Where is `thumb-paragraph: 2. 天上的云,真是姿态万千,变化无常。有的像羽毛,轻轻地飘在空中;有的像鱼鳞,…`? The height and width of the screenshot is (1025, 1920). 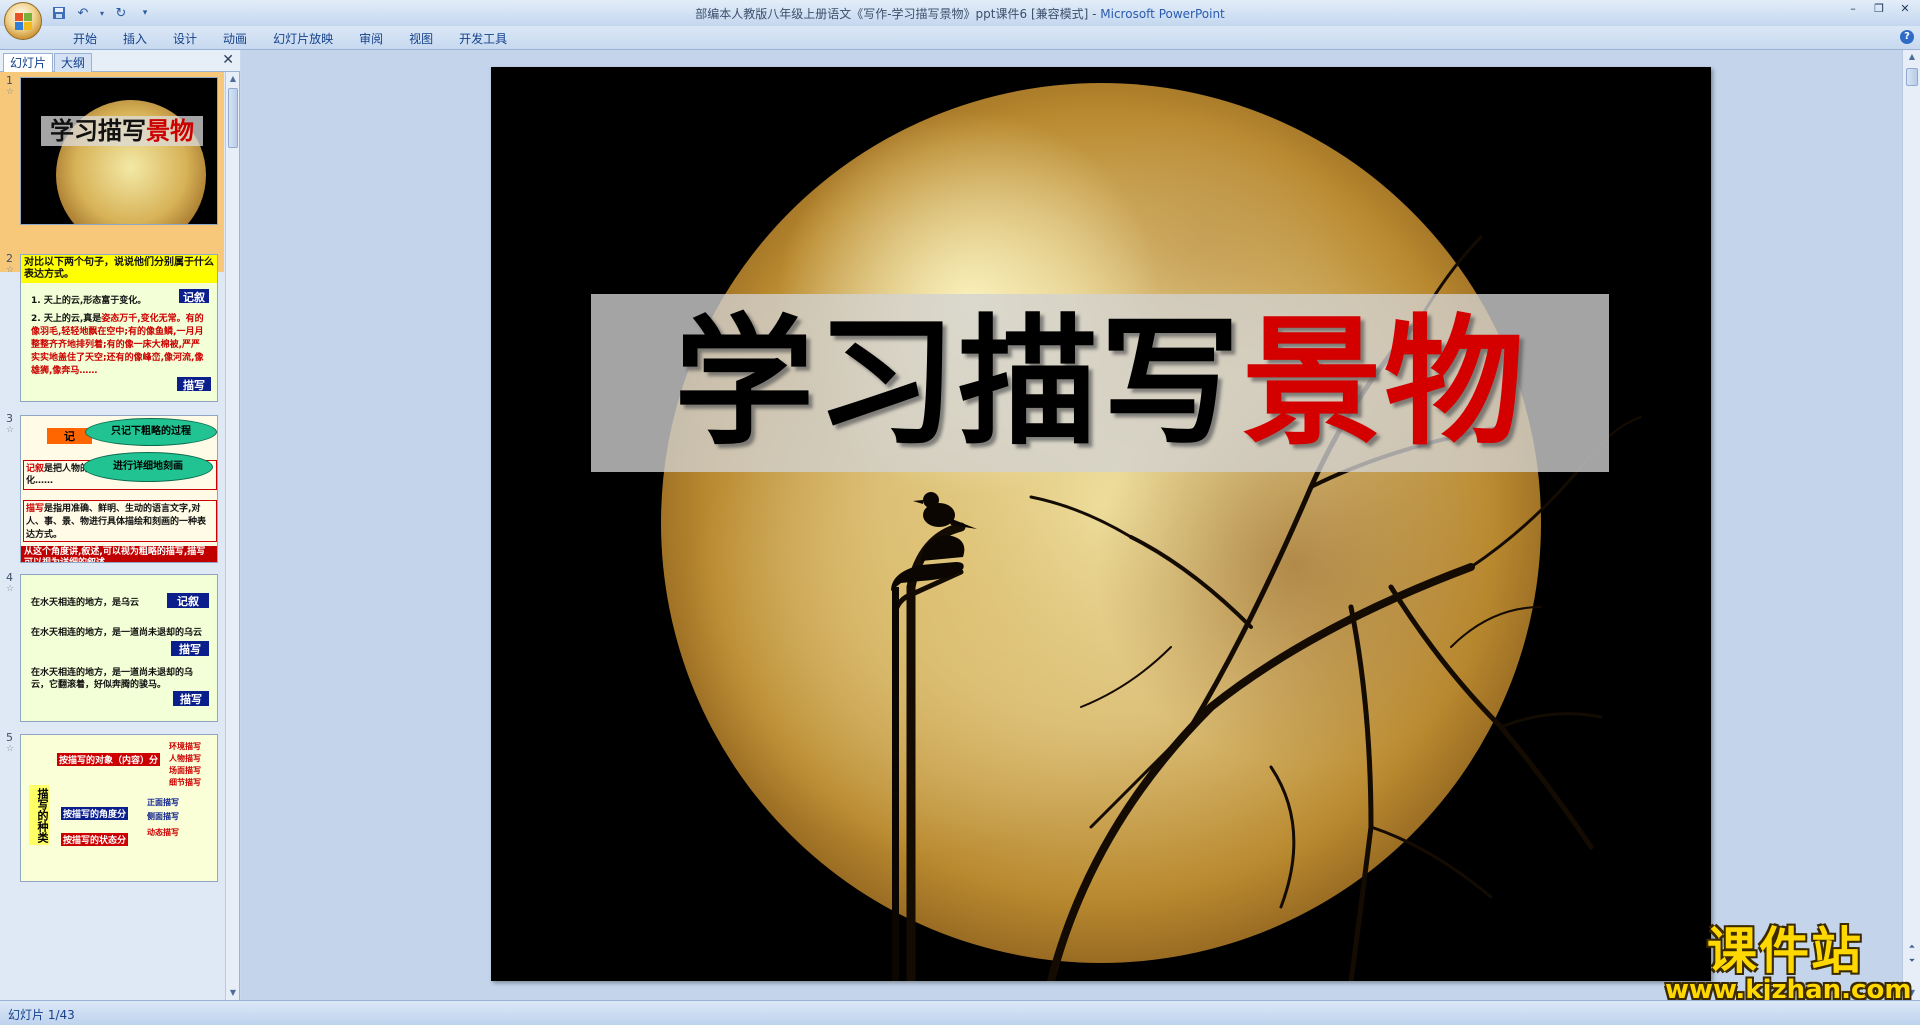
thumb-paragraph: 2. 天上的云,真是姿态万千,变化无常。有的像羽毛,轻轻地飘在空中;有的像鱼鳞,… is located at coordinates (120, 345).